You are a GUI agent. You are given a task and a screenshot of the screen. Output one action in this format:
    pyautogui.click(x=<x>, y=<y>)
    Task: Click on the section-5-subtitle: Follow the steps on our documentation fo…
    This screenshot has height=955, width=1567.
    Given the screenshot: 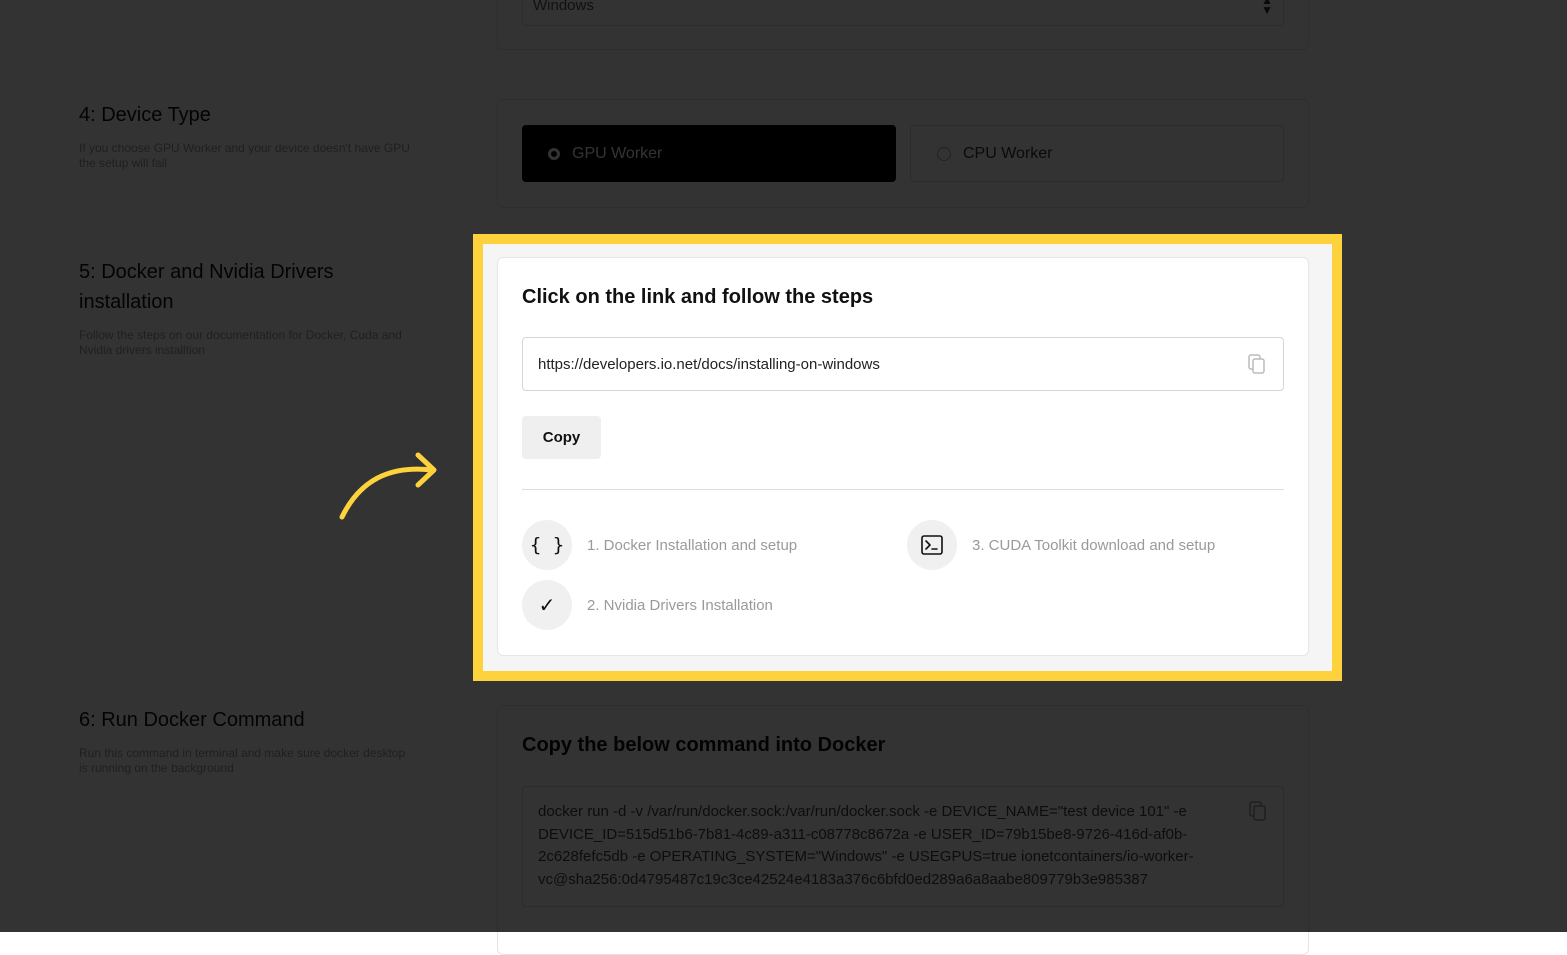 What is the action you would take?
    pyautogui.click(x=240, y=342)
    